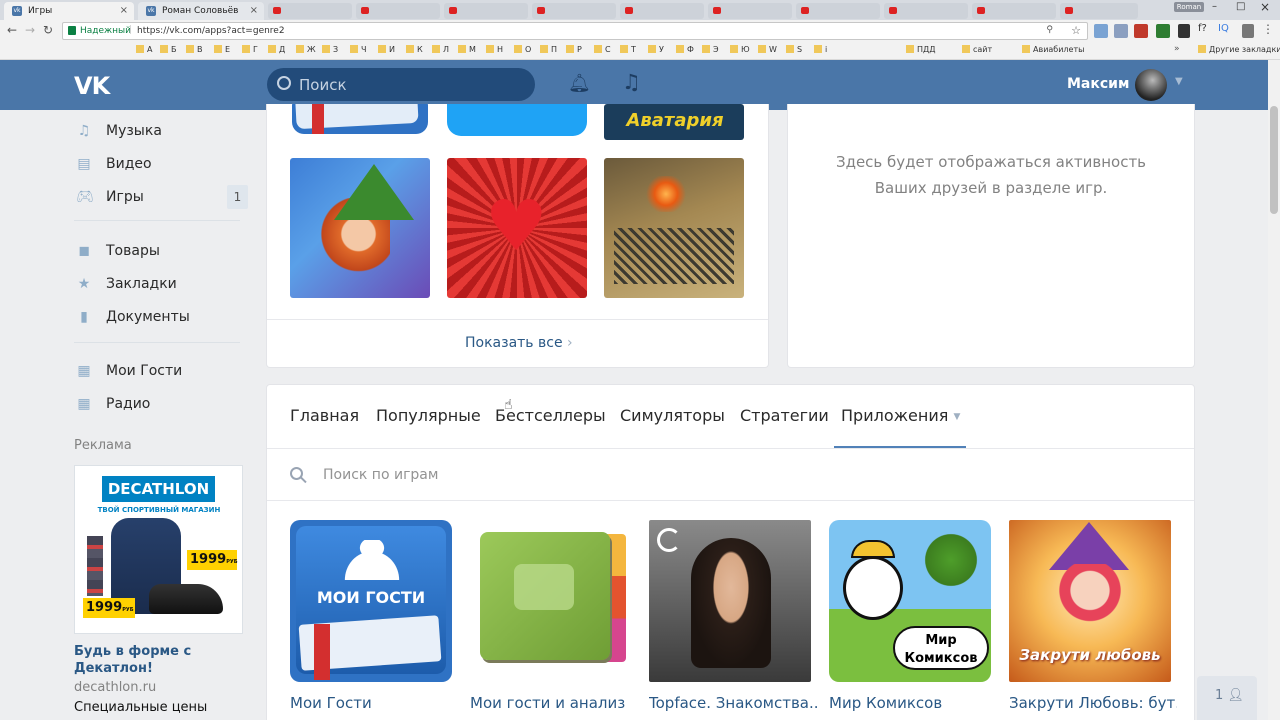 This screenshot has height=720, width=1280. I want to click on bookmark-item: И, so click(386, 49).